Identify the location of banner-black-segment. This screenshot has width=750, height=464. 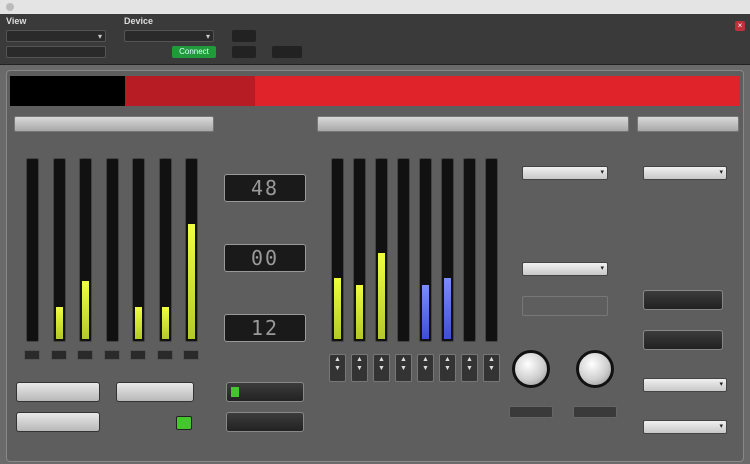
(67, 91).